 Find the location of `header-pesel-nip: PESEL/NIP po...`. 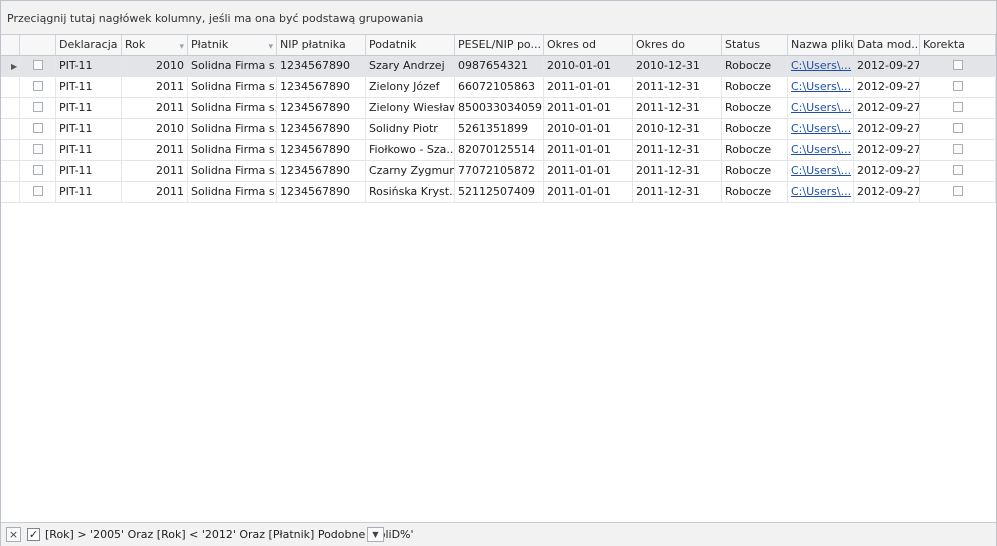

header-pesel-nip: PESEL/NIP po... is located at coordinates (499, 45).